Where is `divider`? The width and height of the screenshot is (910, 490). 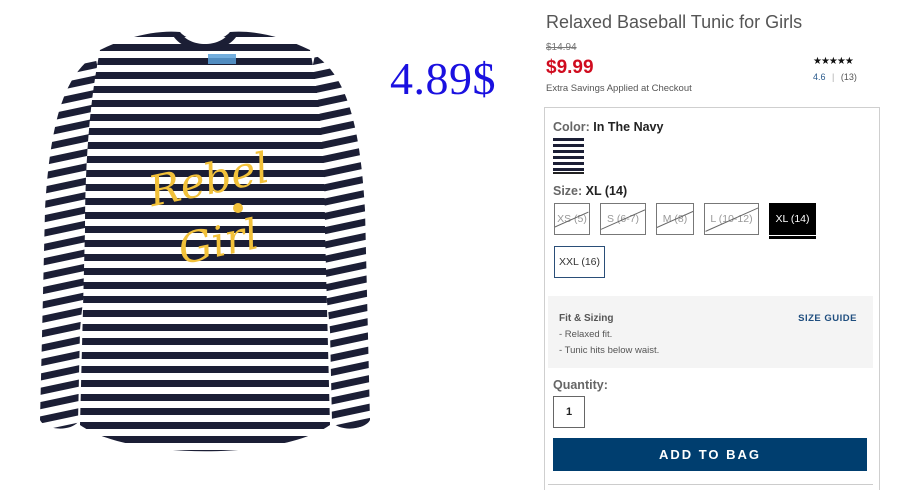
divider is located at coordinates (710, 484).